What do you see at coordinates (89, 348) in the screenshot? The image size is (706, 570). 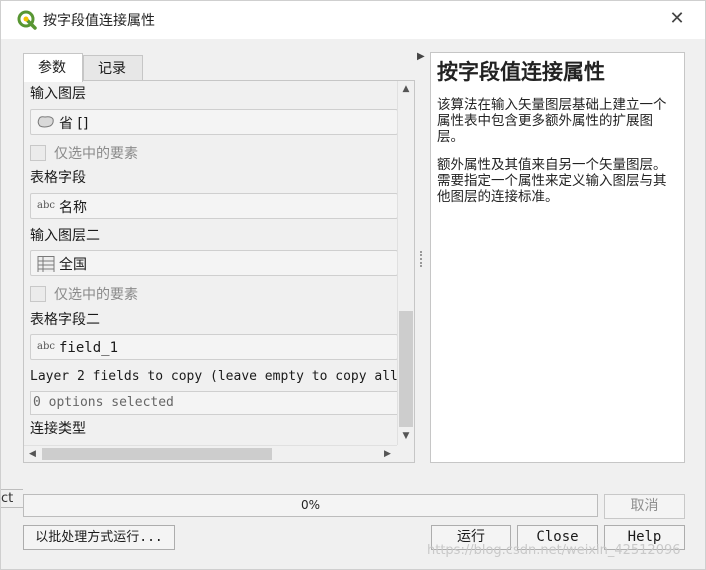 I see `table-field2-value: field_1` at bounding box center [89, 348].